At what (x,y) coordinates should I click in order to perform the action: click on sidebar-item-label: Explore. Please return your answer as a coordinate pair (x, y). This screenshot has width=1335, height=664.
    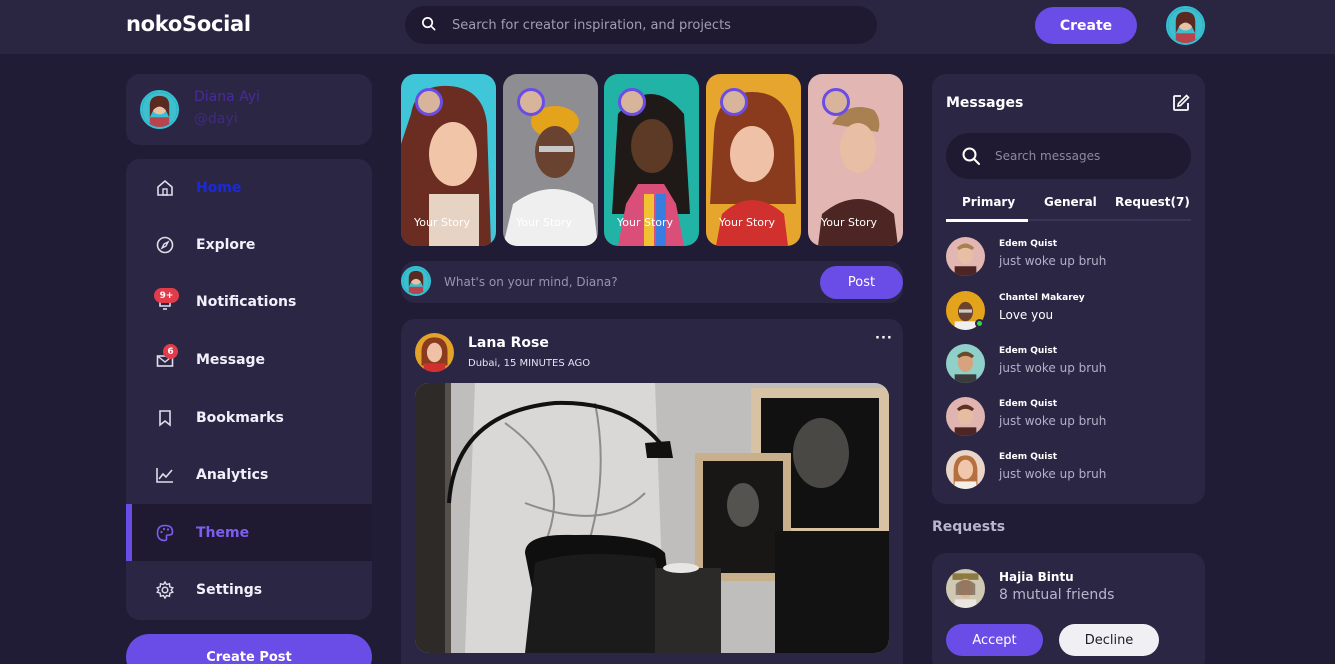
    Looking at the image, I should click on (226, 244).